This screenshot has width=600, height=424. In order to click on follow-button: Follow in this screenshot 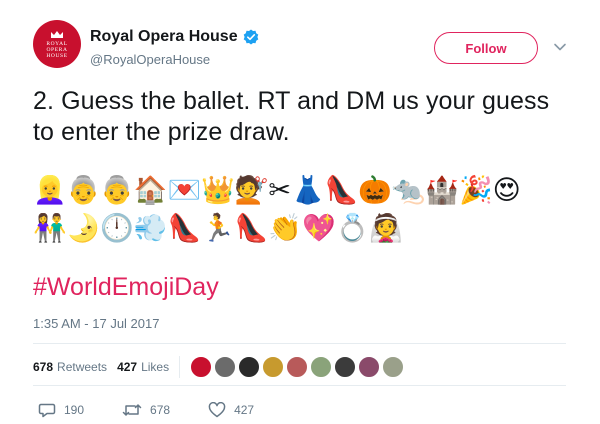, I will do `click(486, 48)`.